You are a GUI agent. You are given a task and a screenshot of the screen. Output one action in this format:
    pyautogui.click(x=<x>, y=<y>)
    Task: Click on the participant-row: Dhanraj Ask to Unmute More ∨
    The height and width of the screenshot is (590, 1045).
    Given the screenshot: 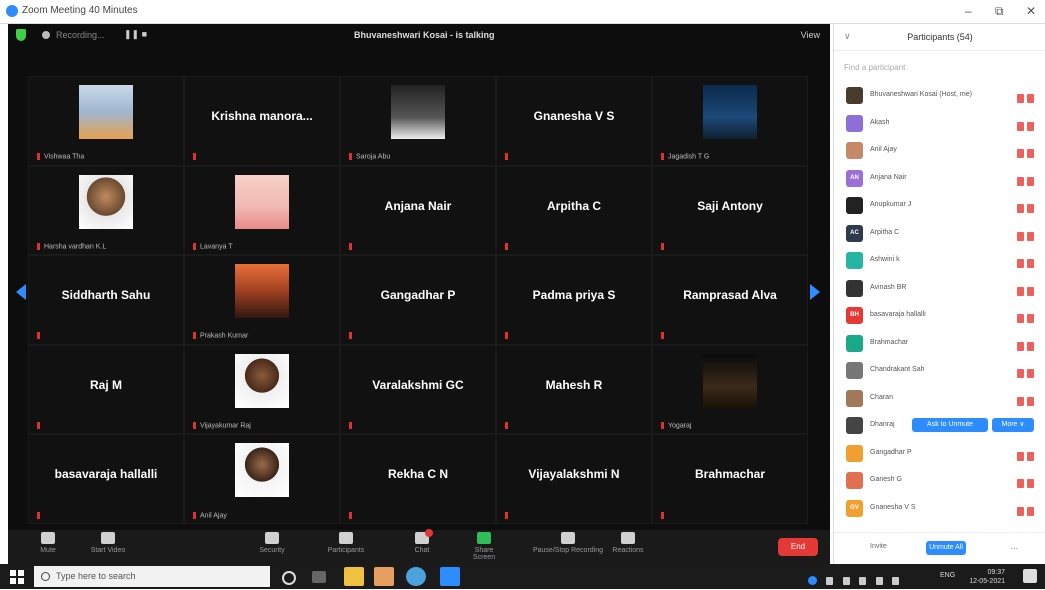 What is the action you would take?
    pyautogui.click(x=941, y=426)
    